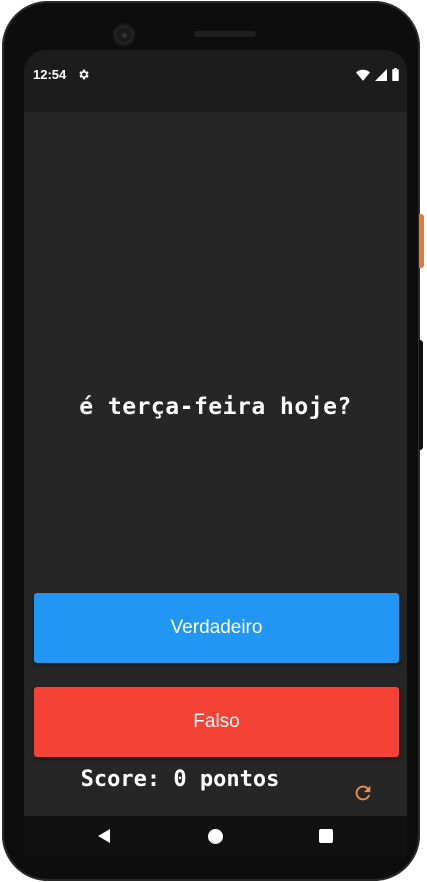 The width and height of the screenshot is (427, 882). I want to click on front-camera, so click(124, 35).